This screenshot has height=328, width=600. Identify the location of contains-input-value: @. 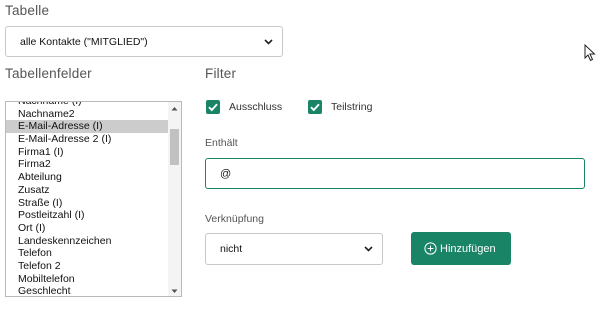
(226, 173).